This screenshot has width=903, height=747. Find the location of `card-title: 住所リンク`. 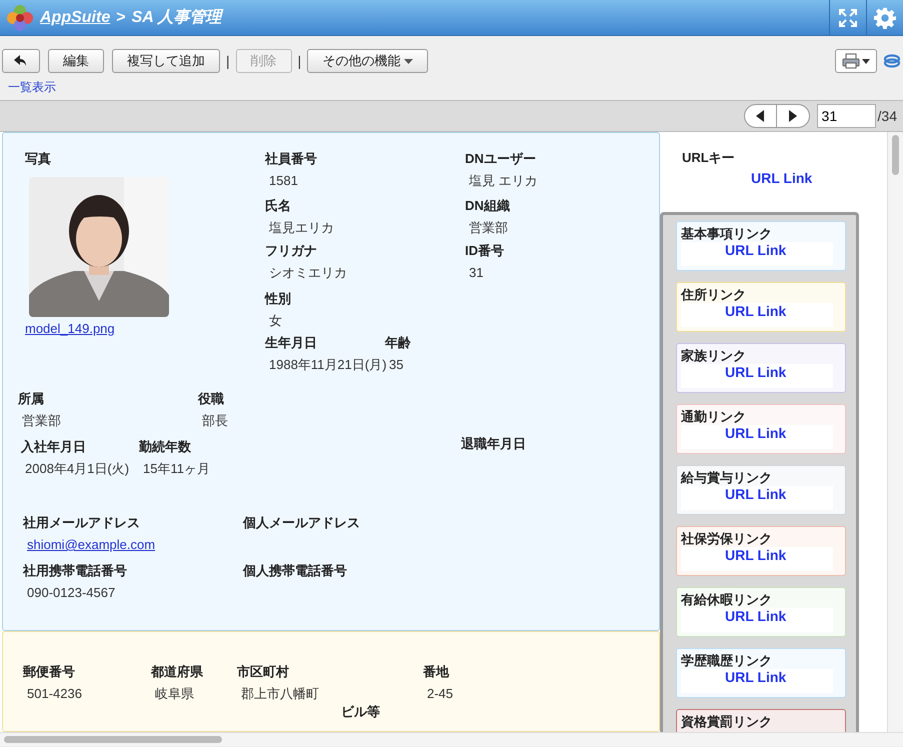

card-title: 住所リンク is located at coordinates (714, 294).